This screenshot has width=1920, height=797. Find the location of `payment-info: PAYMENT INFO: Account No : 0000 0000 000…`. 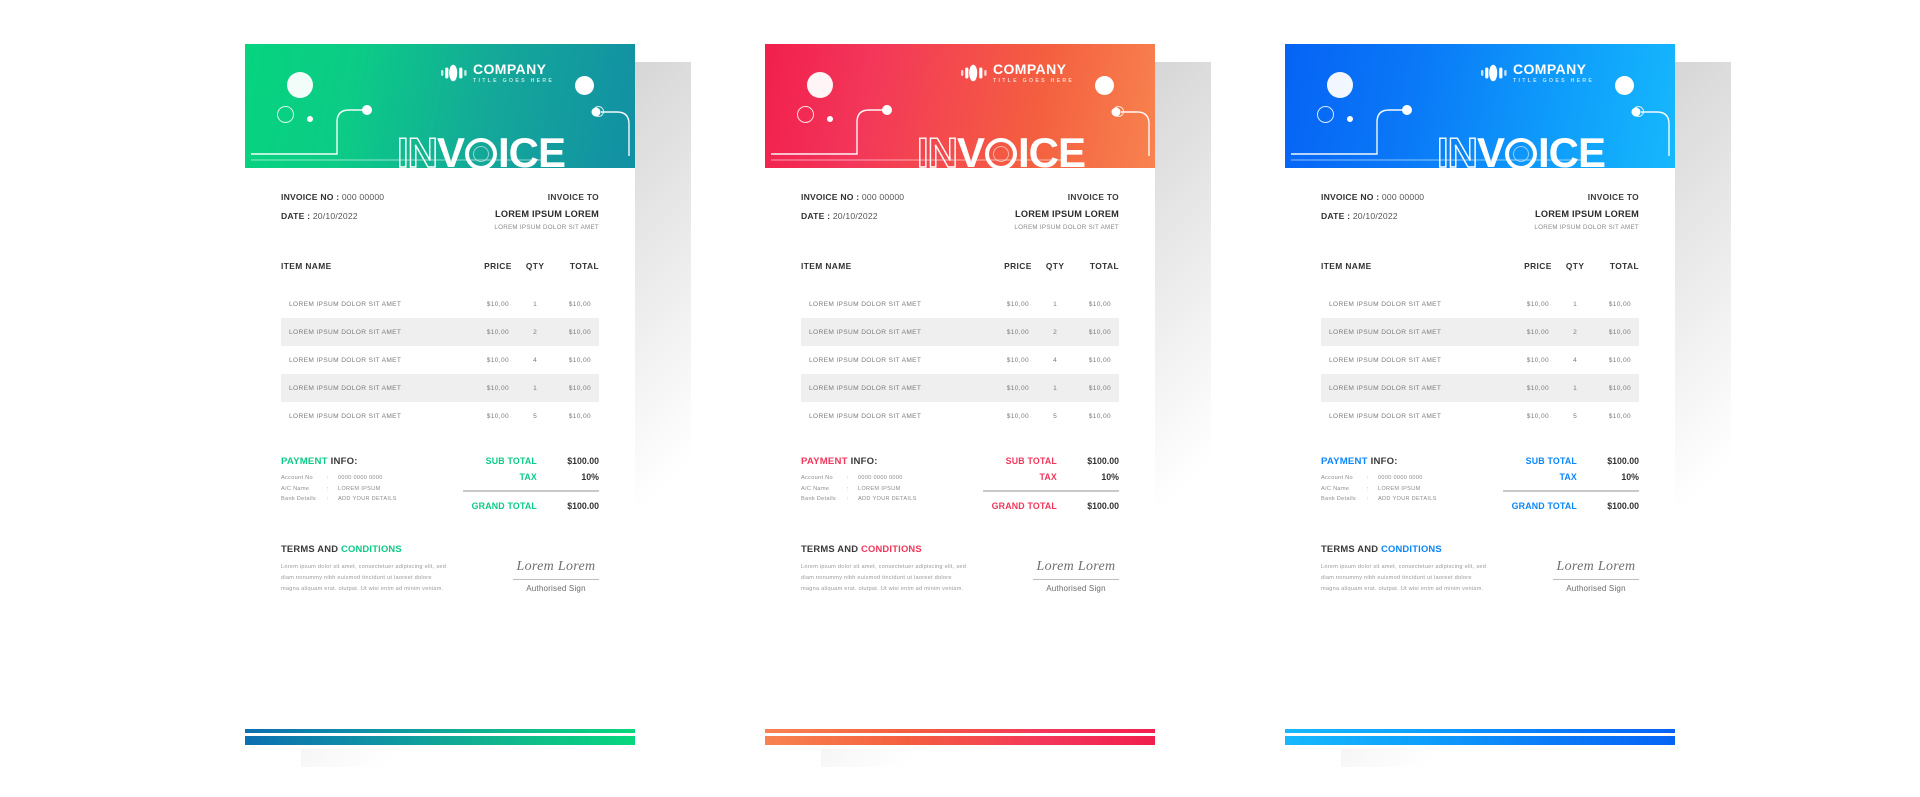

payment-info: PAYMENT INFO: Account No : 0000 0000 000… is located at coordinates (339, 486).